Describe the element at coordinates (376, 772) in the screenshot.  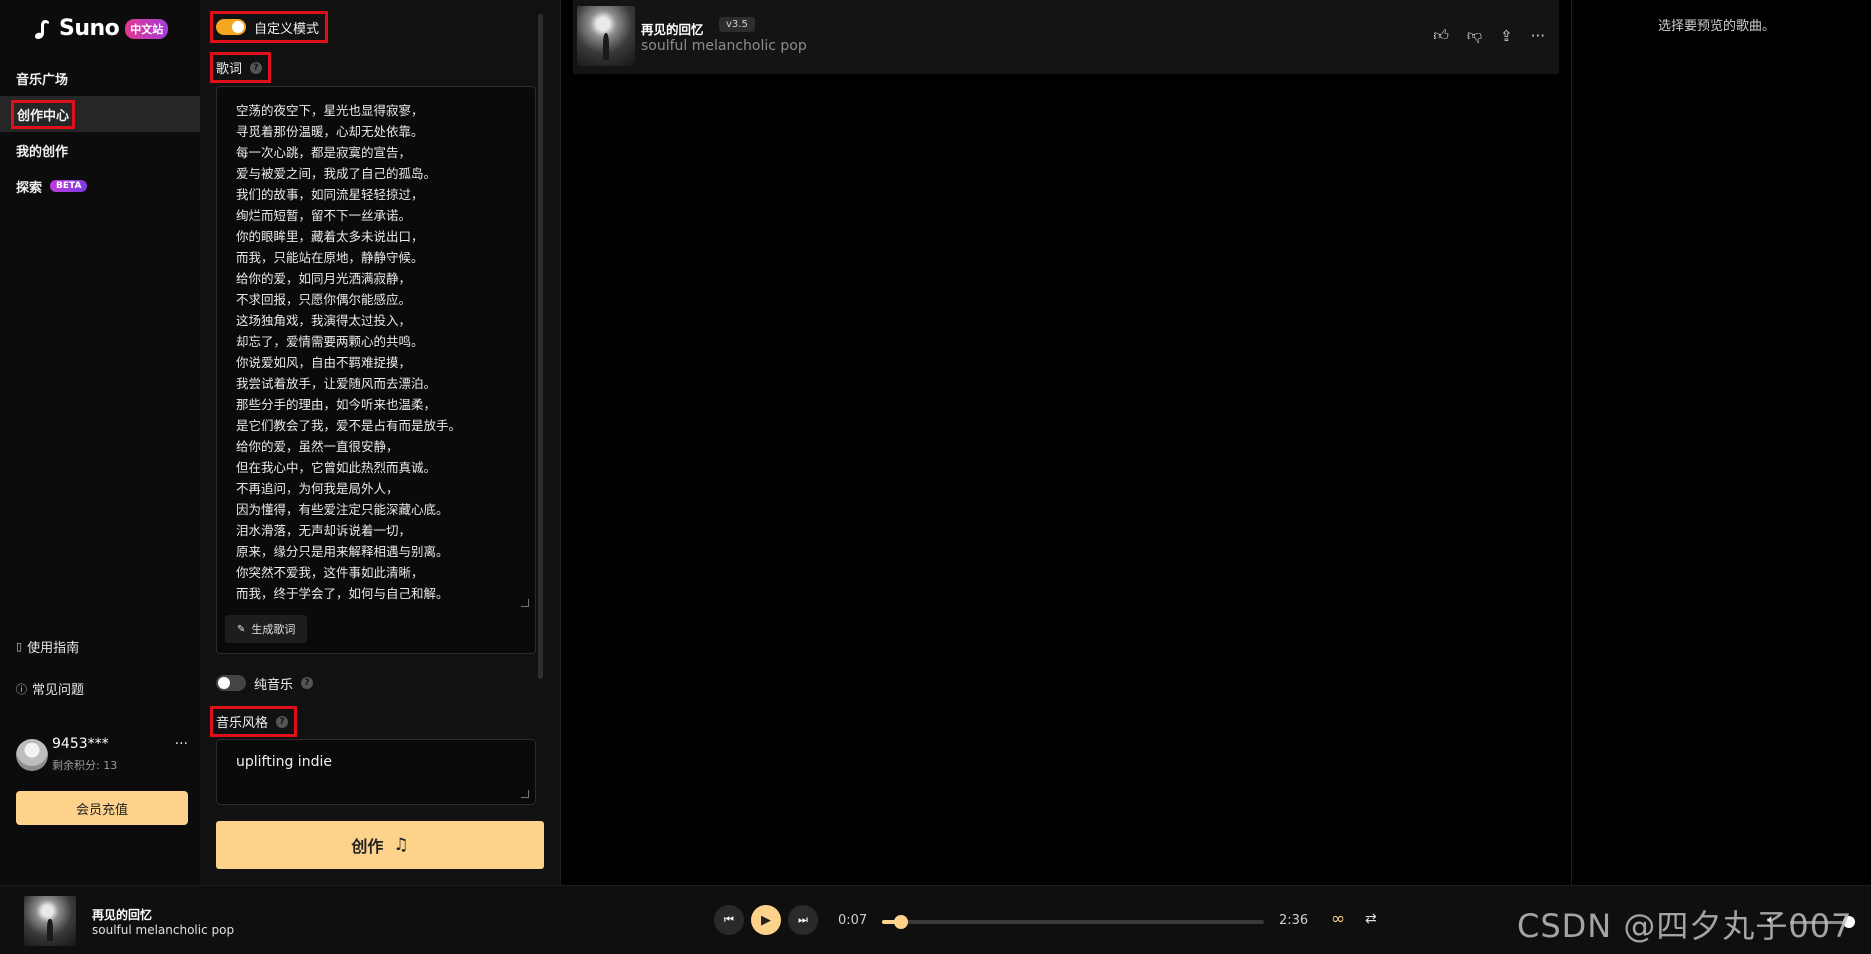
I see `style-input: uplifting indie` at that location.